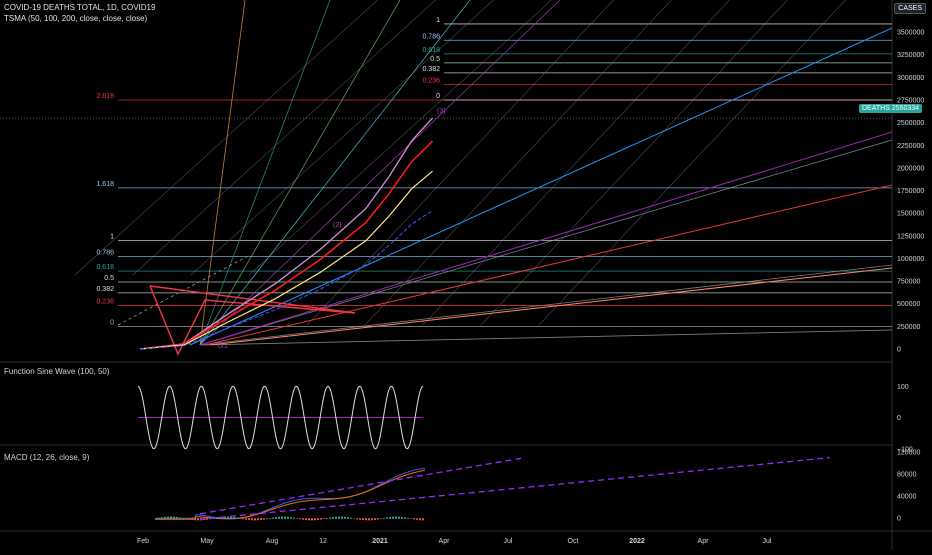  What do you see at coordinates (876, 108) in the screenshot?
I see `last-value-name: DEATHS` at bounding box center [876, 108].